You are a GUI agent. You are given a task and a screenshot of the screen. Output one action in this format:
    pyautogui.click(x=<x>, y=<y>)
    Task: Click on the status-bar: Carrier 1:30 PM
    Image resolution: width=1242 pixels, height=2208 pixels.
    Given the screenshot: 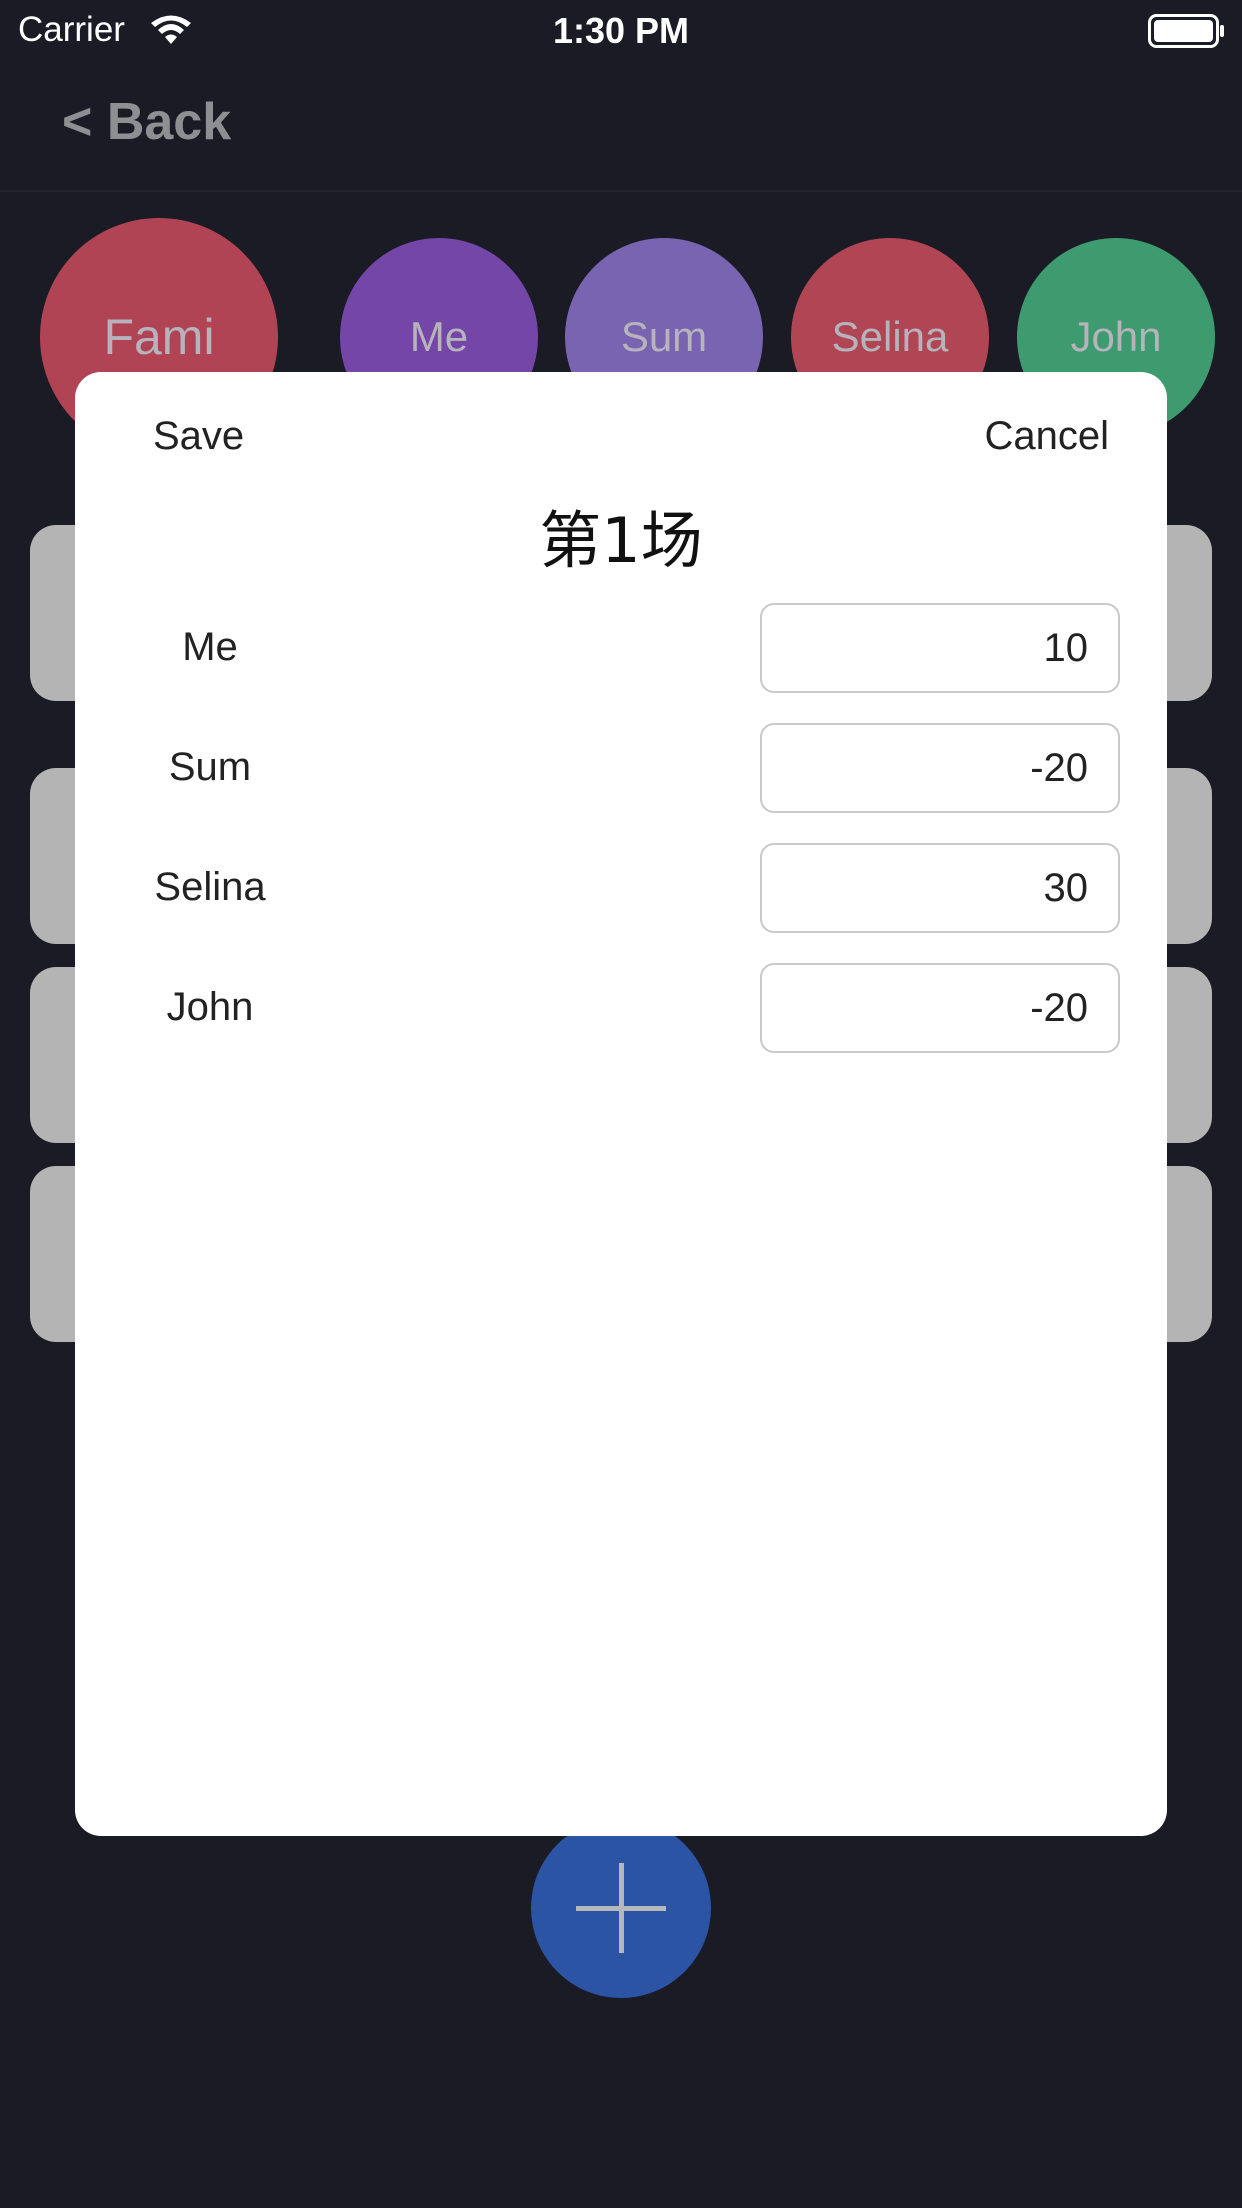 What is the action you would take?
    pyautogui.click(x=621, y=30)
    